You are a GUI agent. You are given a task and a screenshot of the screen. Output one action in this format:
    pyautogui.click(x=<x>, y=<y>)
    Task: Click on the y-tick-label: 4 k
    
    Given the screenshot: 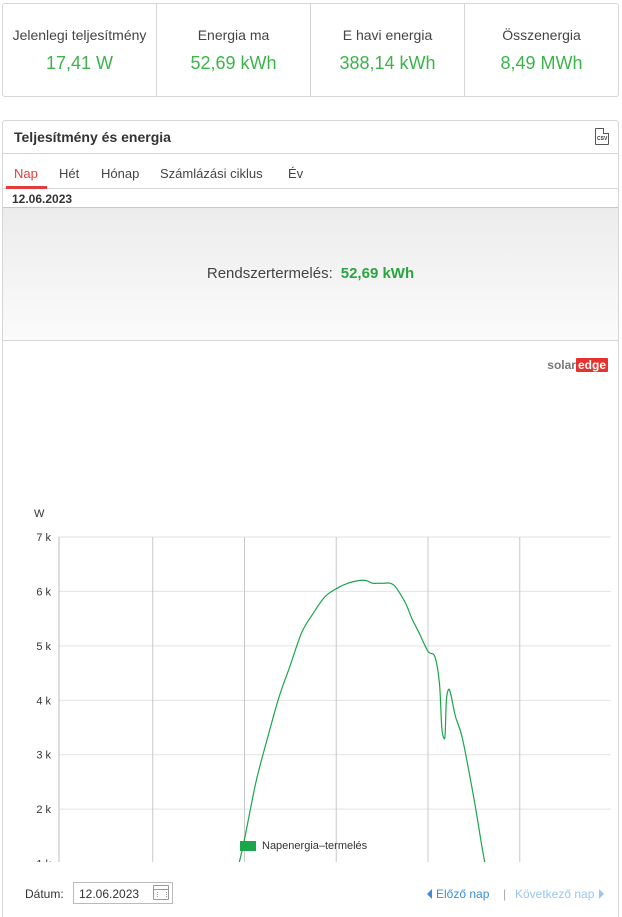 What is the action you would take?
    pyautogui.click(x=43, y=701)
    